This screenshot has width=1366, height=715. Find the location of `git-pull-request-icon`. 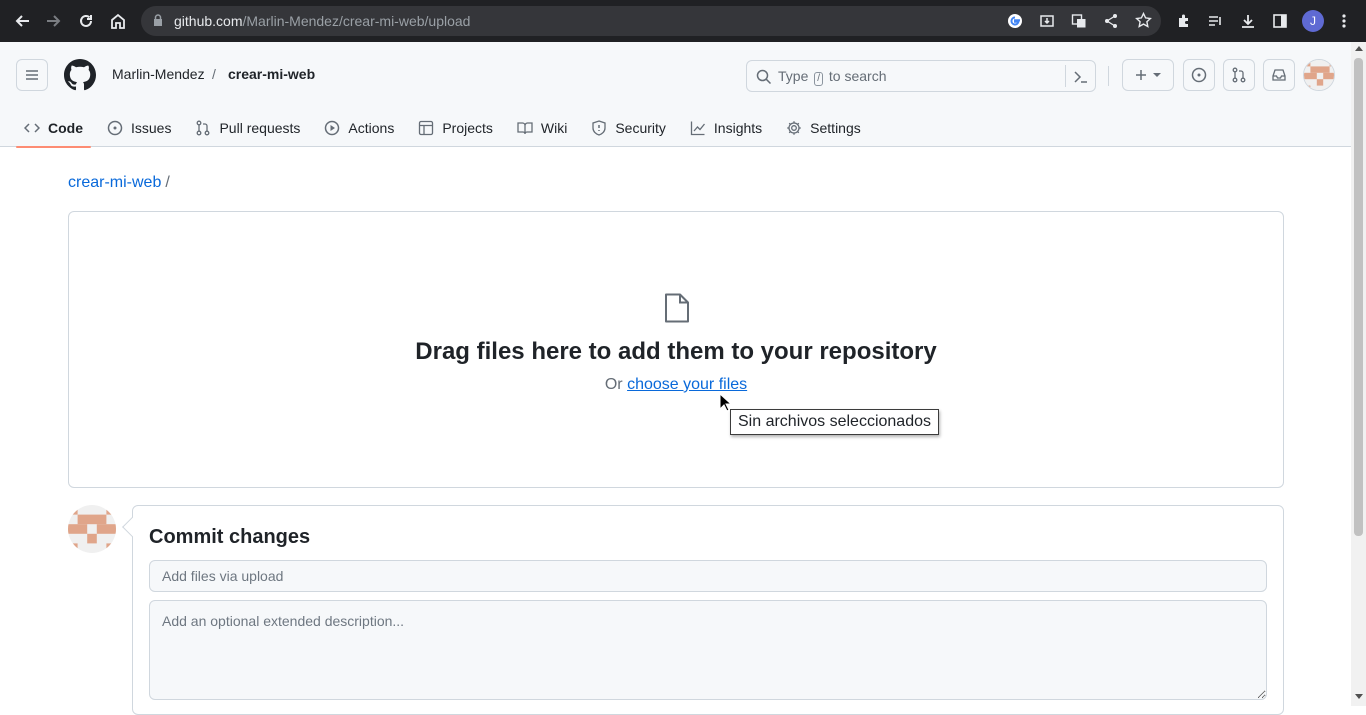

git-pull-request-icon is located at coordinates (1239, 75).